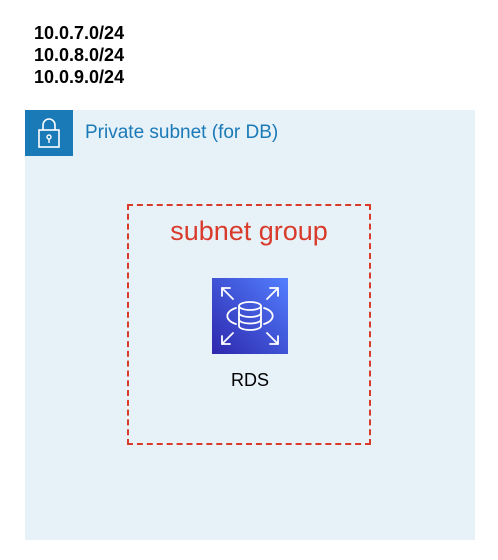 The height and width of the screenshot is (560, 498). I want to click on rds-database-icon, so click(250, 316).